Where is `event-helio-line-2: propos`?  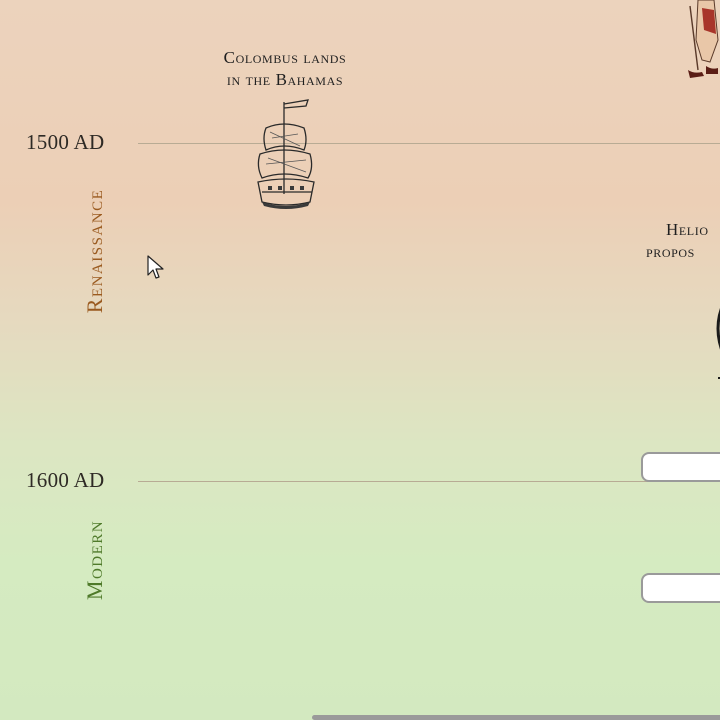
event-helio-line-2: propos is located at coordinates (670, 251).